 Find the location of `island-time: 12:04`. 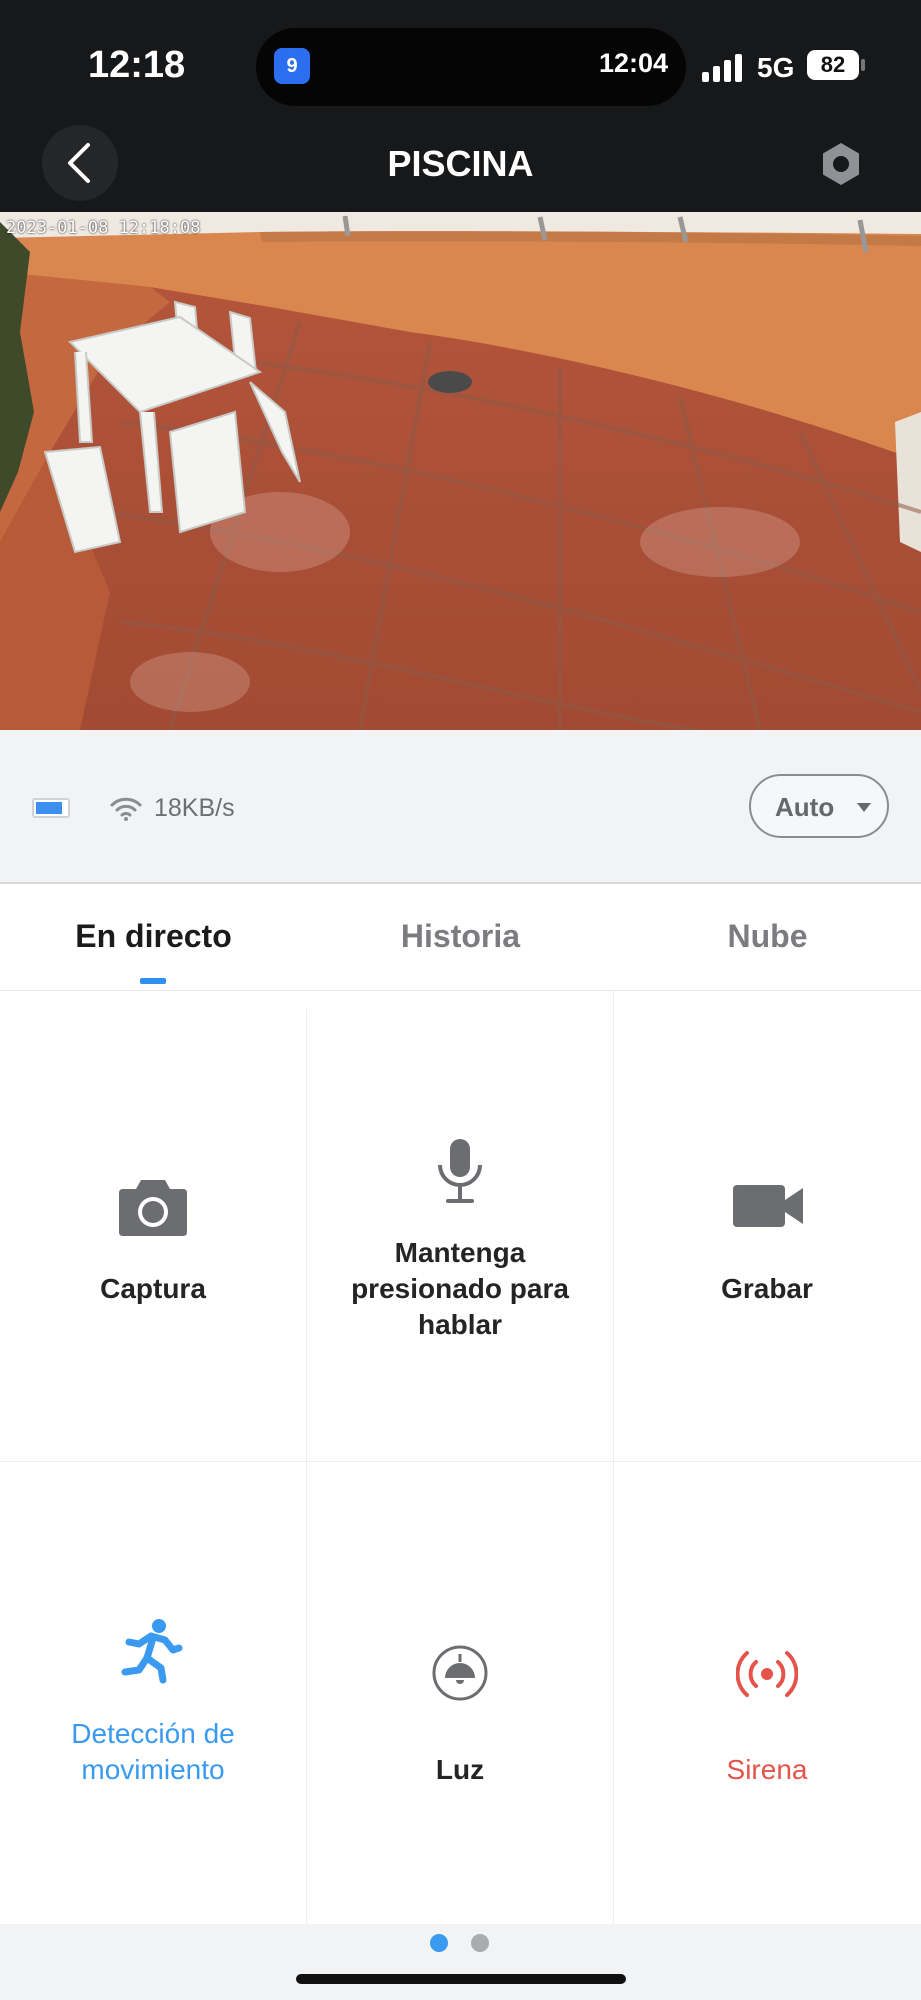

island-time: 12:04 is located at coordinates (633, 63).